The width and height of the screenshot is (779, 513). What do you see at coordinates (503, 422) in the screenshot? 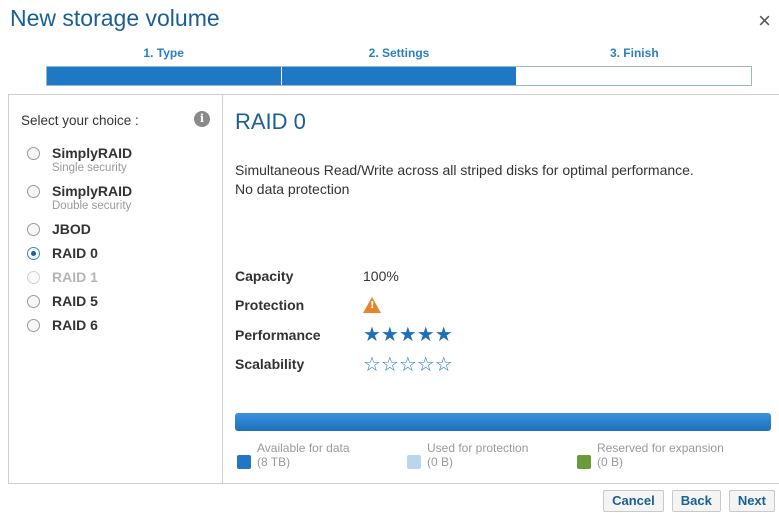
I see `storage-allocation-bar` at bounding box center [503, 422].